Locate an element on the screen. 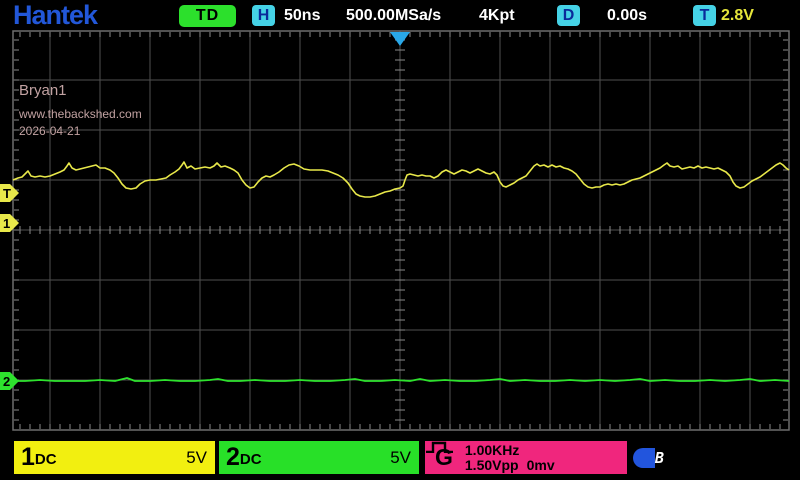 The height and width of the screenshot is (480, 800). ch2-scale: 5V is located at coordinates (400, 457).